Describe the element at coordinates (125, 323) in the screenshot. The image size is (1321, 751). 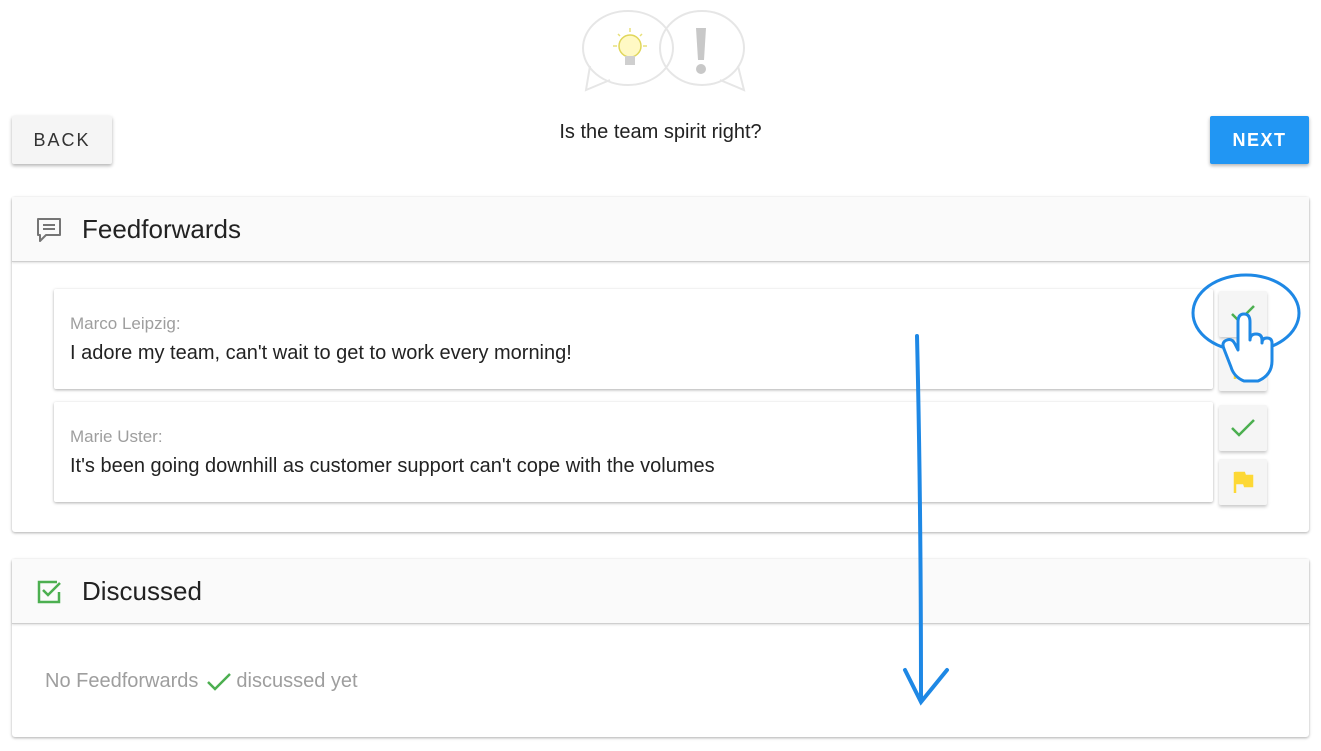
I see `feedforward-author: Marco Leipzig:` at that location.